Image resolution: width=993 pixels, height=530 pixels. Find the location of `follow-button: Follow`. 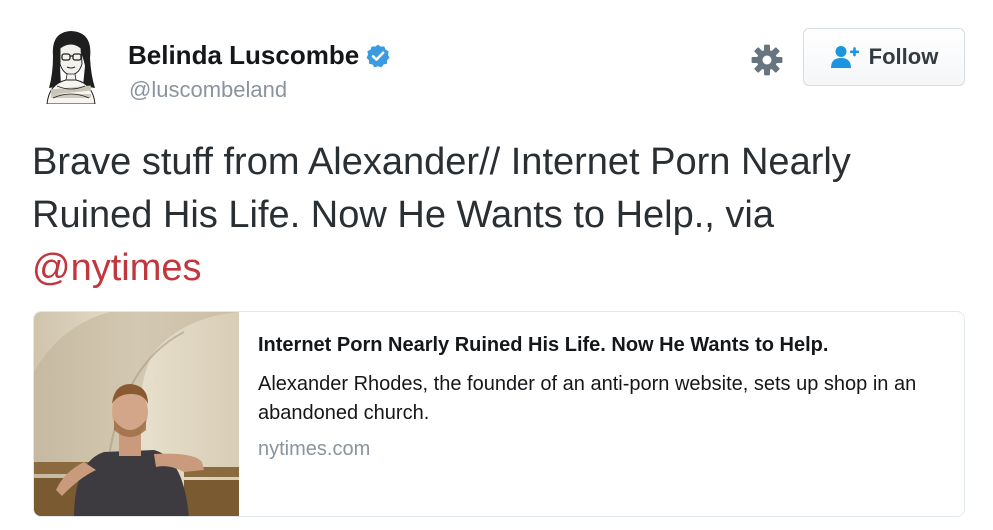

follow-button: Follow is located at coordinates (884, 57).